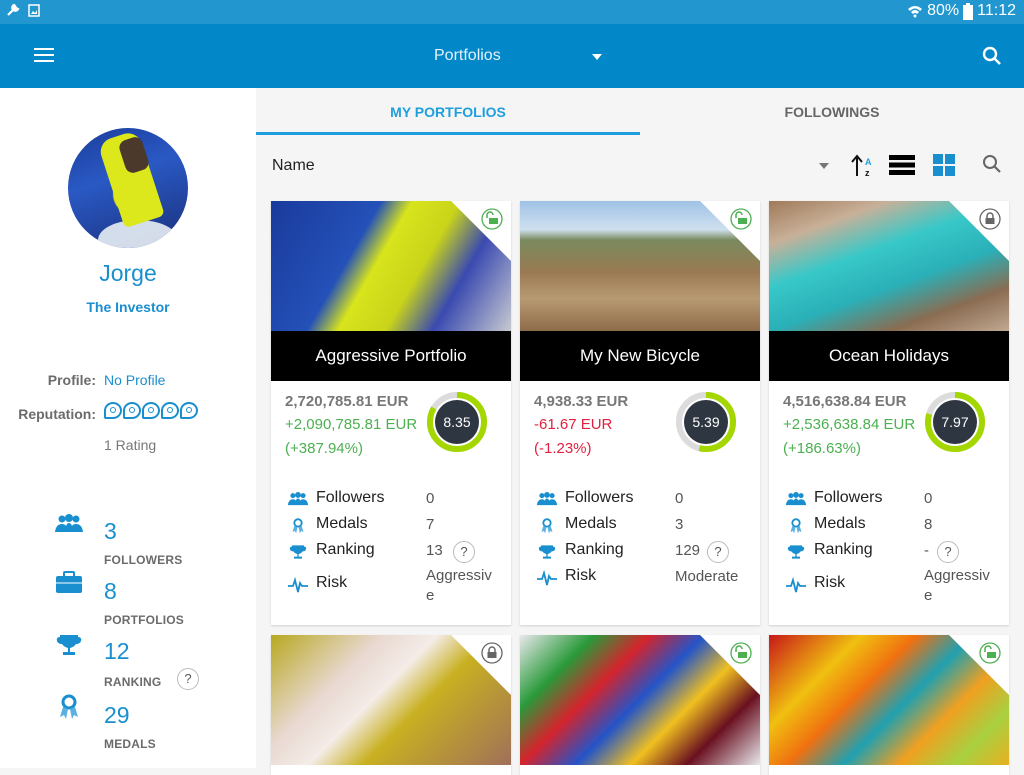 The image size is (1024, 775). What do you see at coordinates (594, 549) in the screenshot?
I see `ranking-label: Ranking` at bounding box center [594, 549].